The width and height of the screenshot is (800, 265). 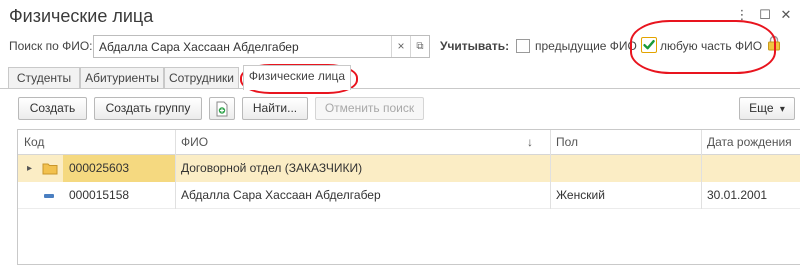 What do you see at coordinates (52, 108) in the screenshot?
I see `create-button: Создать` at bounding box center [52, 108].